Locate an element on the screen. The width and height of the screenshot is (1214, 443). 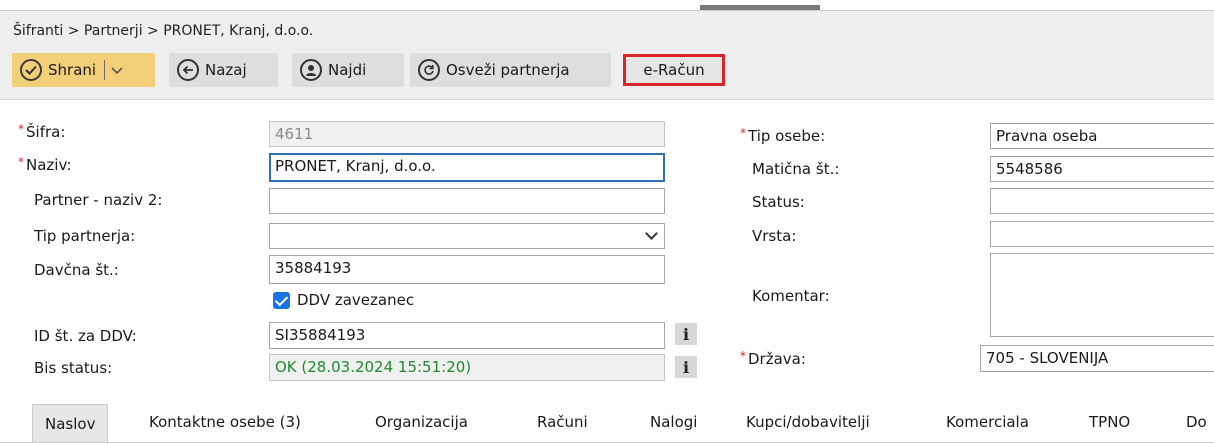
ddv-label: DDV zavezanec is located at coordinates (356, 300).